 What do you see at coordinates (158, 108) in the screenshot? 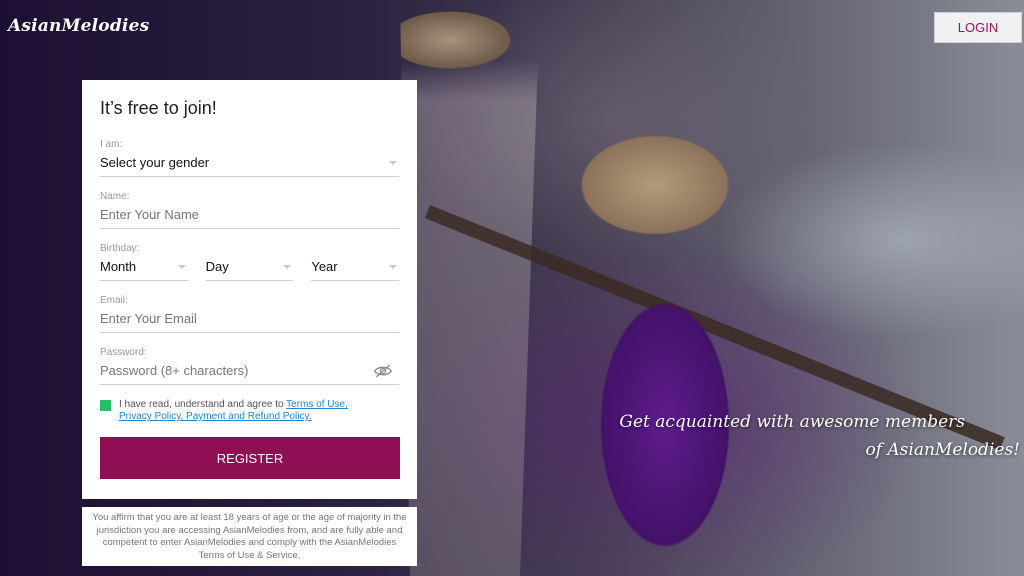
I see `form-title: It’s free to join!` at bounding box center [158, 108].